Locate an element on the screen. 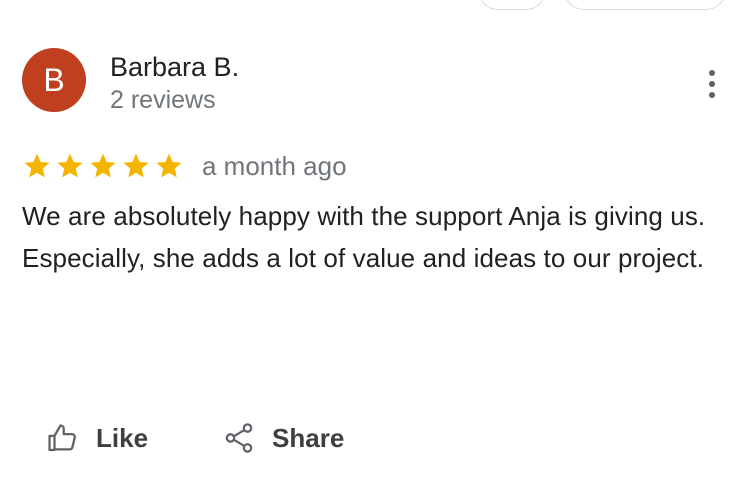 This screenshot has height=504, width=754. like-label: Like is located at coordinates (122, 437).